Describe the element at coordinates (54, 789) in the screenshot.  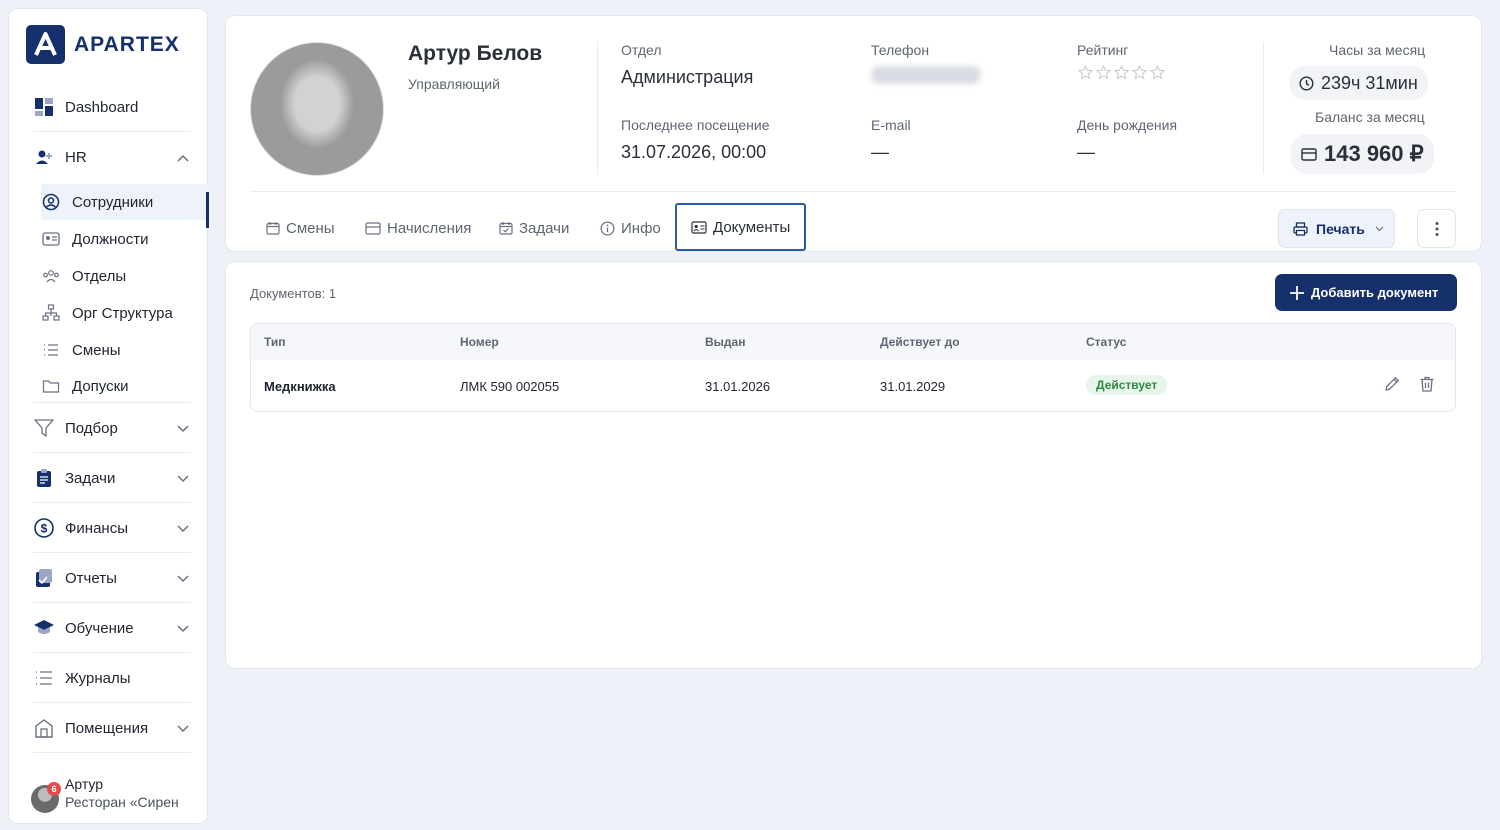
I see `notification-badge: 6` at that location.